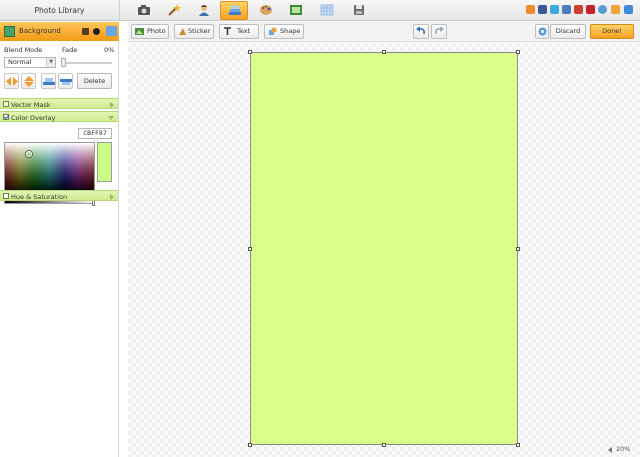  I want to click on sticker-icon, so click(182, 31).